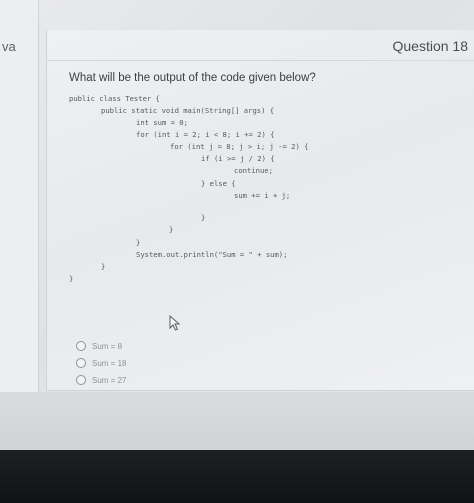 The image size is (474, 503). What do you see at coordinates (109, 363) in the screenshot?
I see `answer-option-label: Sum = 18` at bounding box center [109, 363].